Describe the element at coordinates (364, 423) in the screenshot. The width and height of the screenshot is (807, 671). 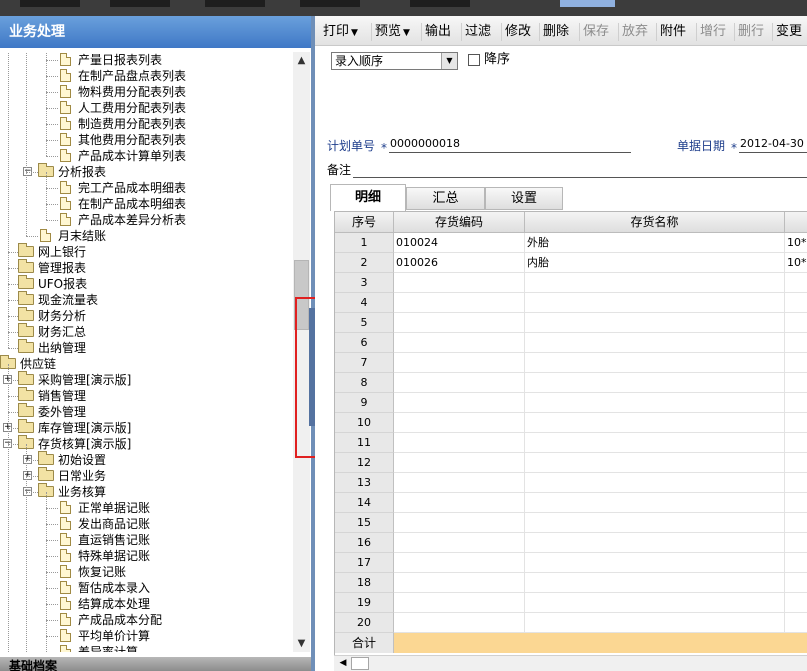
I see `row-number: 10` at that location.